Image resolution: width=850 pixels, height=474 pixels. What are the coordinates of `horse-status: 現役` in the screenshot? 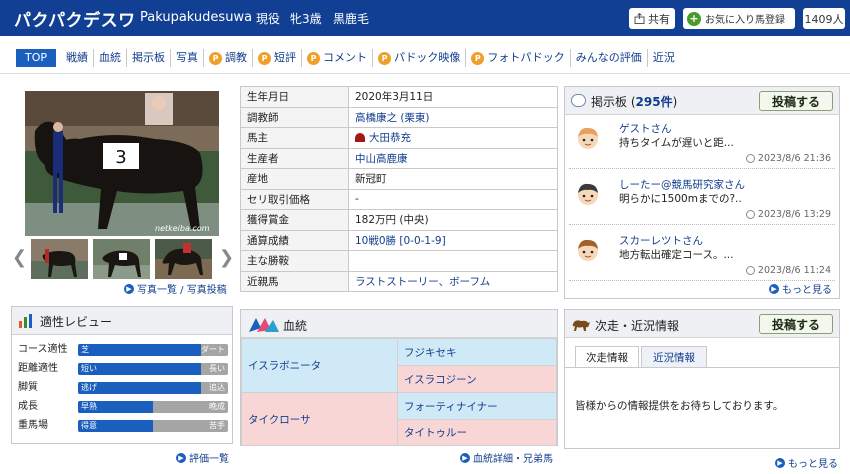 It's located at (268, 19).